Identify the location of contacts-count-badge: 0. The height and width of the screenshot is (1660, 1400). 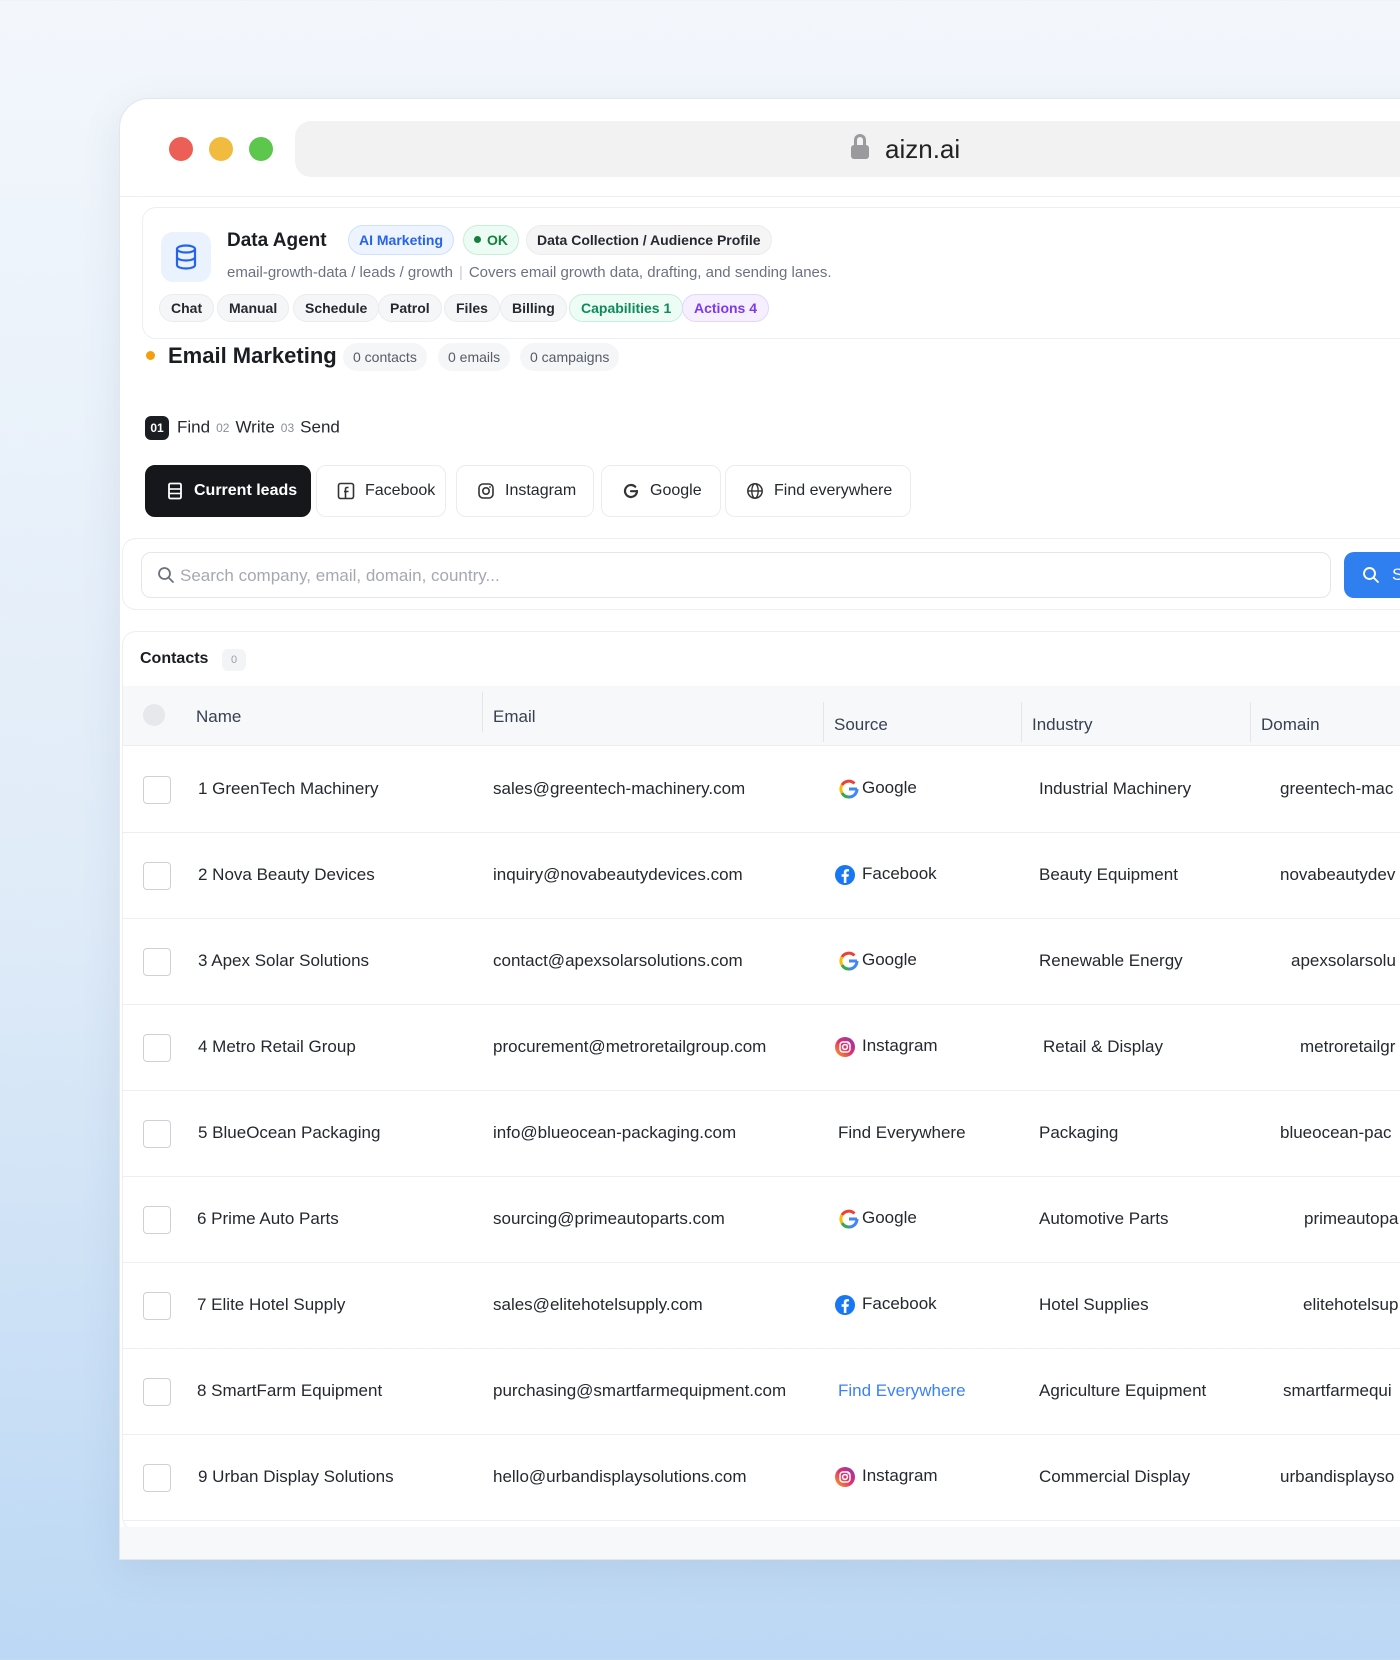
(234, 660).